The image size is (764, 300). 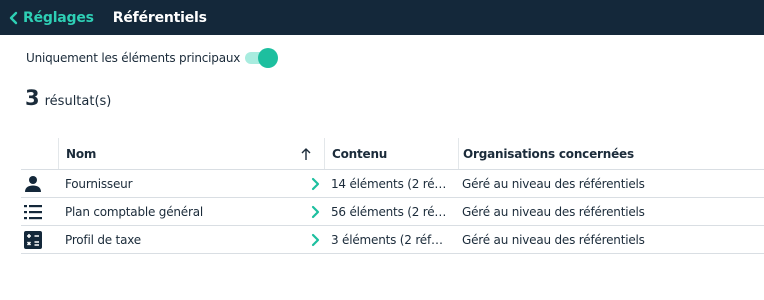 I want to click on row-contenu: 3 éléments (2 référentiels), so click(x=389, y=239).